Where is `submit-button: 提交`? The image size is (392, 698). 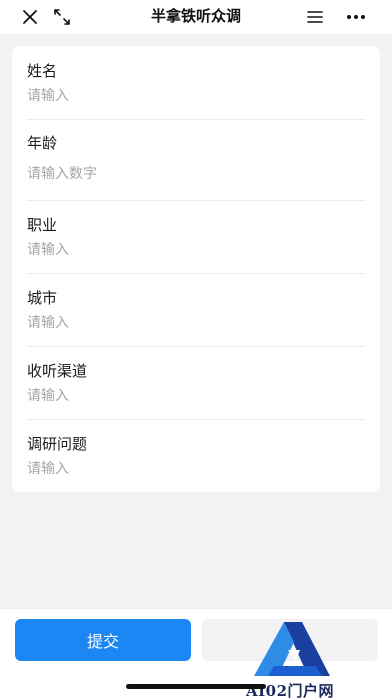 submit-button: 提交 is located at coordinates (103, 640).